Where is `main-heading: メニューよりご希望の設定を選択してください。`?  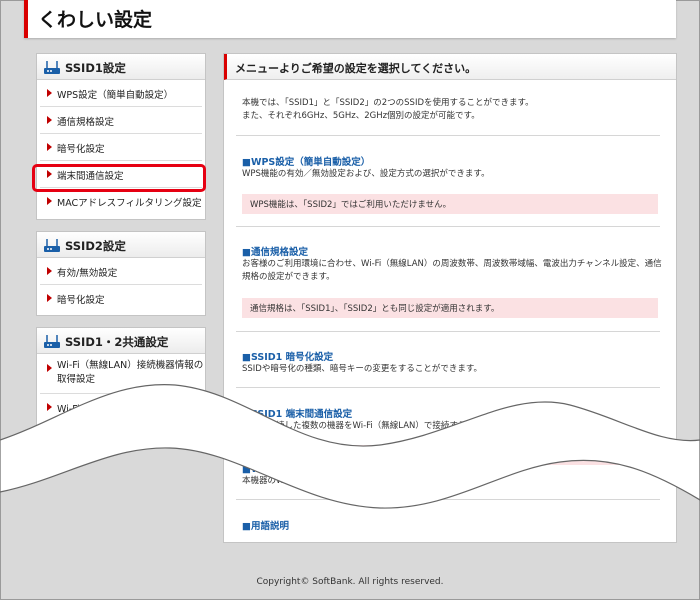
main-heading: メニューよりご希望の設定を選択してください。 is located at coordinates (450, 67).